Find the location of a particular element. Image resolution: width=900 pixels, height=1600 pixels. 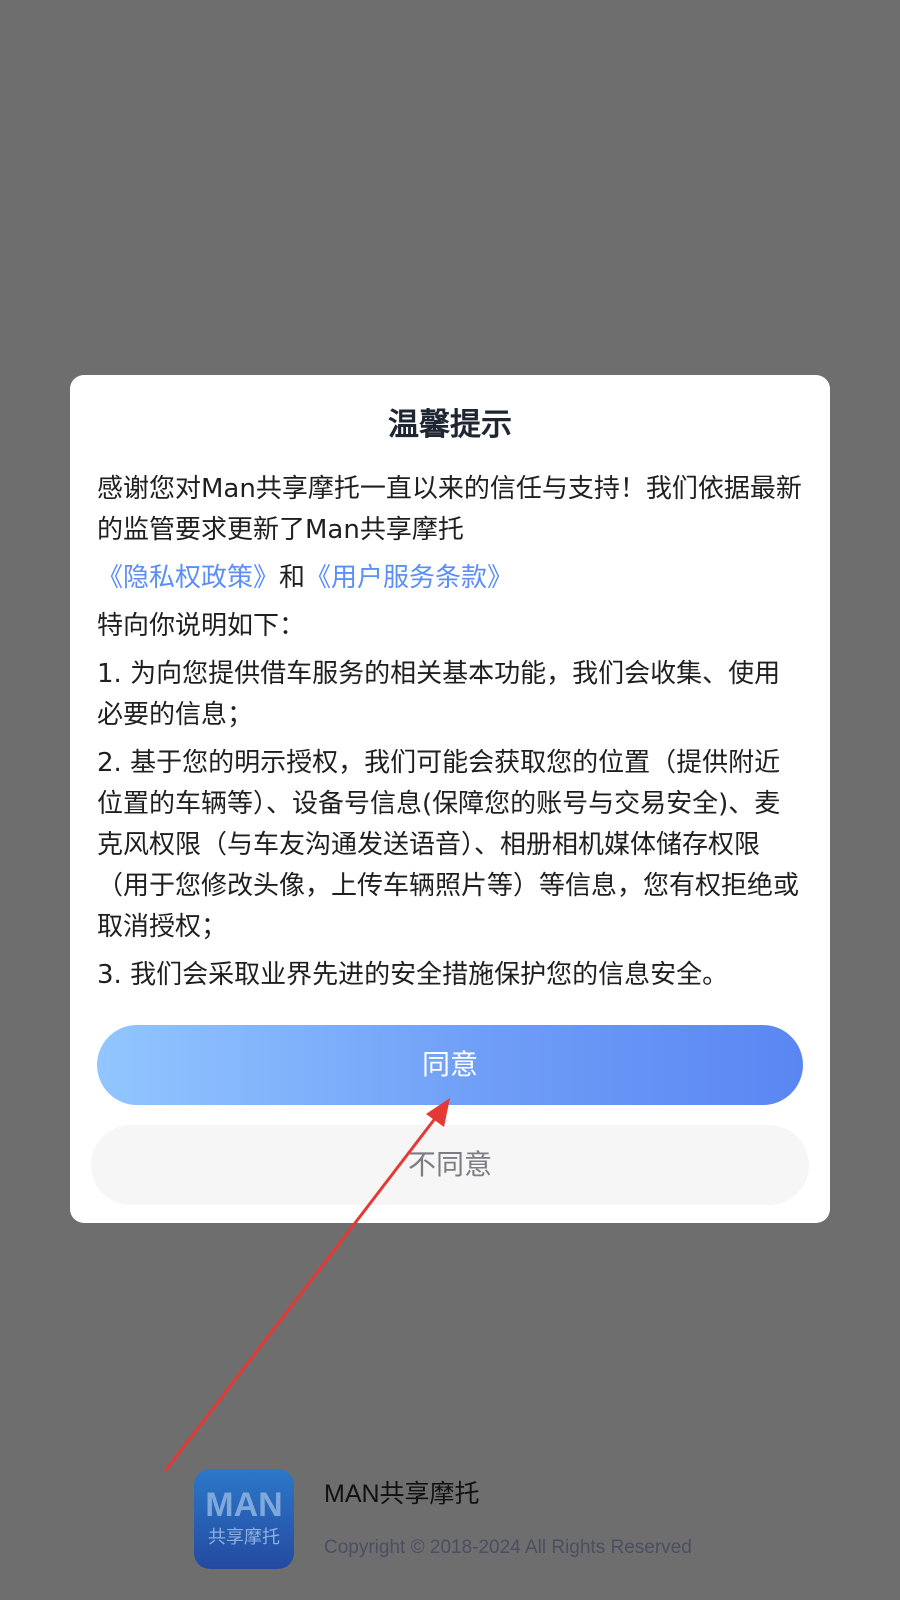

service-terms-link: 《用户服务条款》 is located at coordinates (409, 578).